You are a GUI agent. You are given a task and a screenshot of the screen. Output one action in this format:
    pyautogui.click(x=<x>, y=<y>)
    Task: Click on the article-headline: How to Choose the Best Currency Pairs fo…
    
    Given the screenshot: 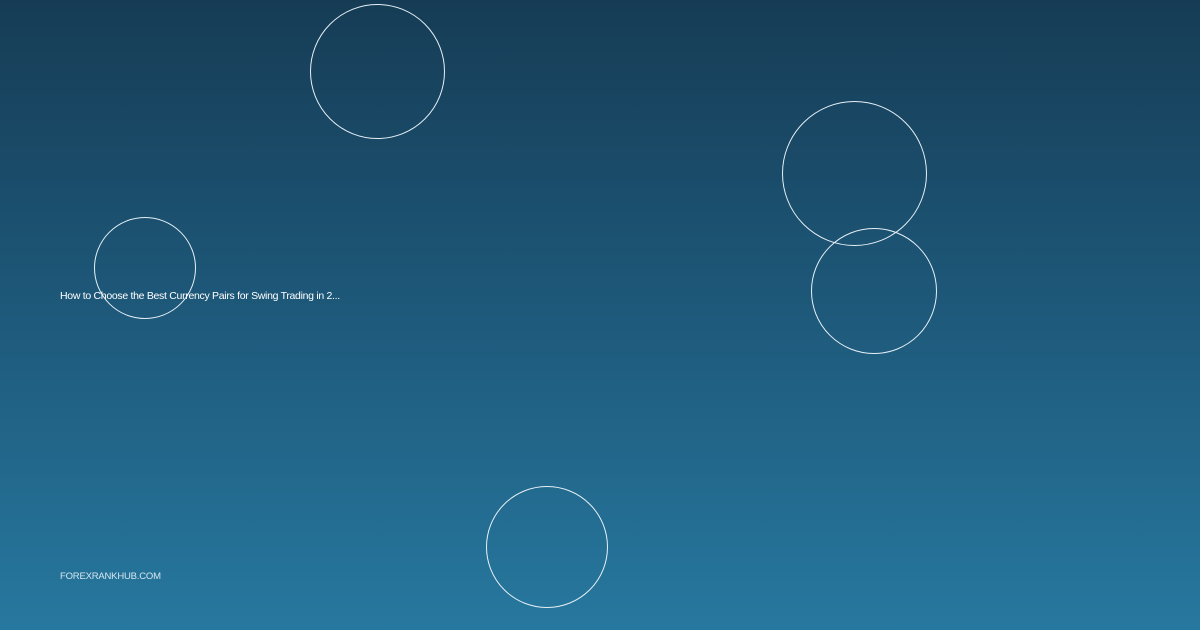 What is the action you would take?
    pyautogui.click(x=200, y=296)
    